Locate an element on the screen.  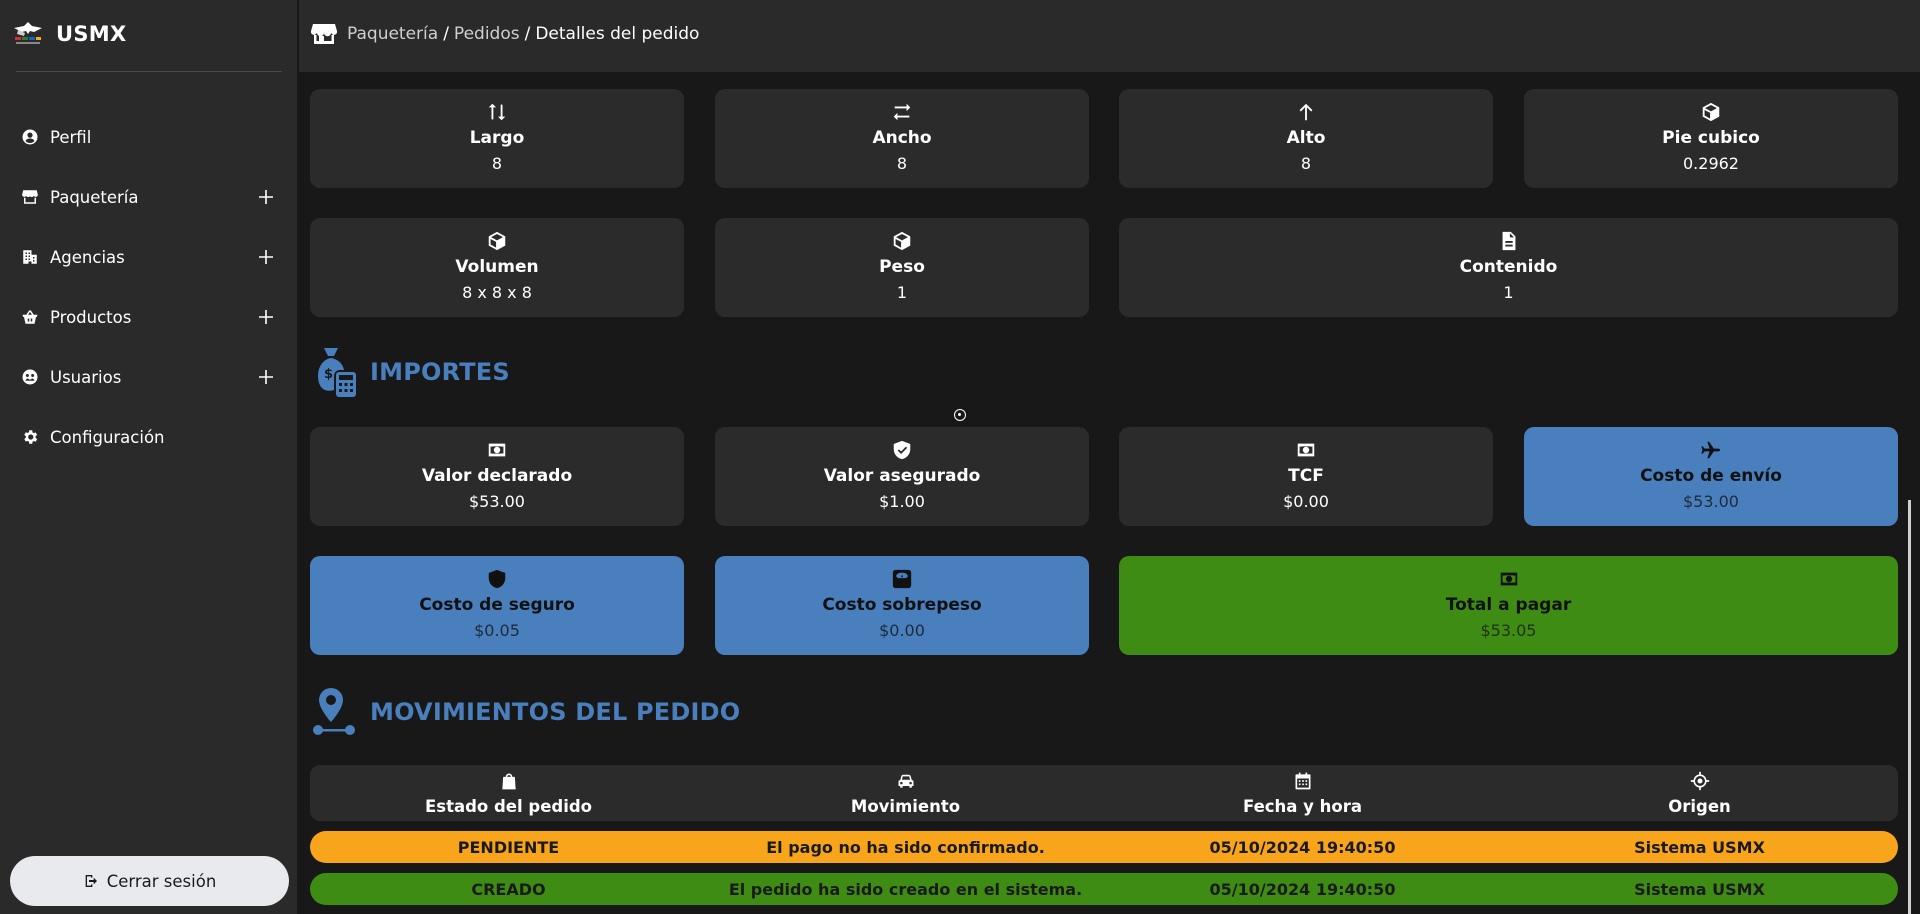
shield-check-icon is located at coordinates (902, 450).